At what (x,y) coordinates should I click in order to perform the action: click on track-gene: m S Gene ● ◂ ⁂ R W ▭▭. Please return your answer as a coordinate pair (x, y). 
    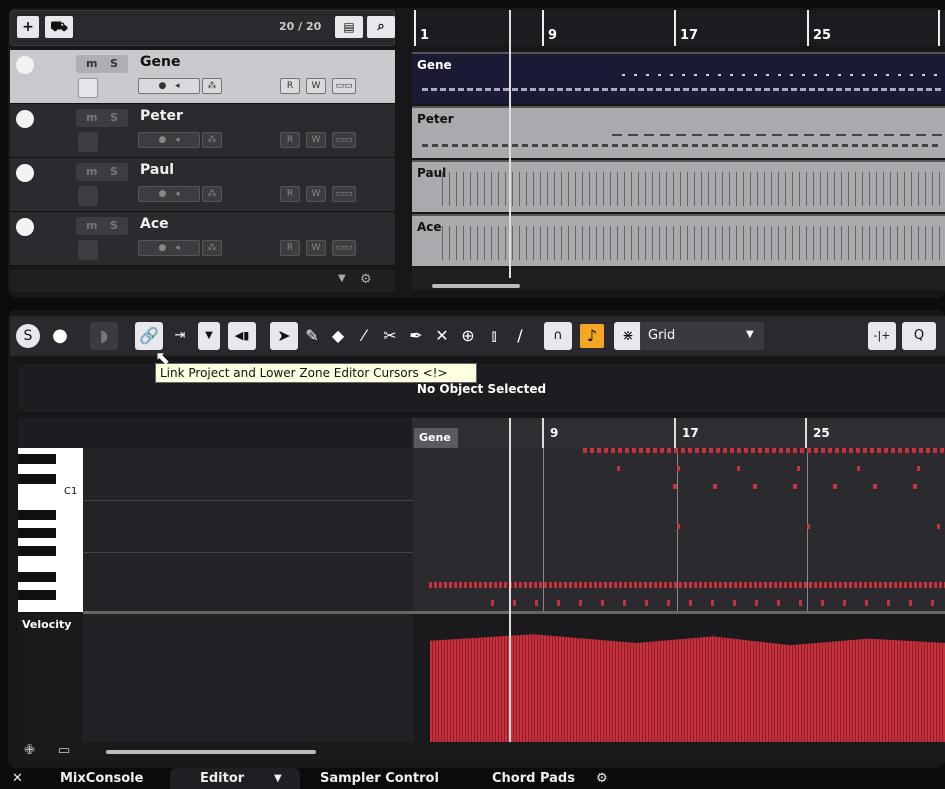
    Looking at the image, I should click on (202, 77).